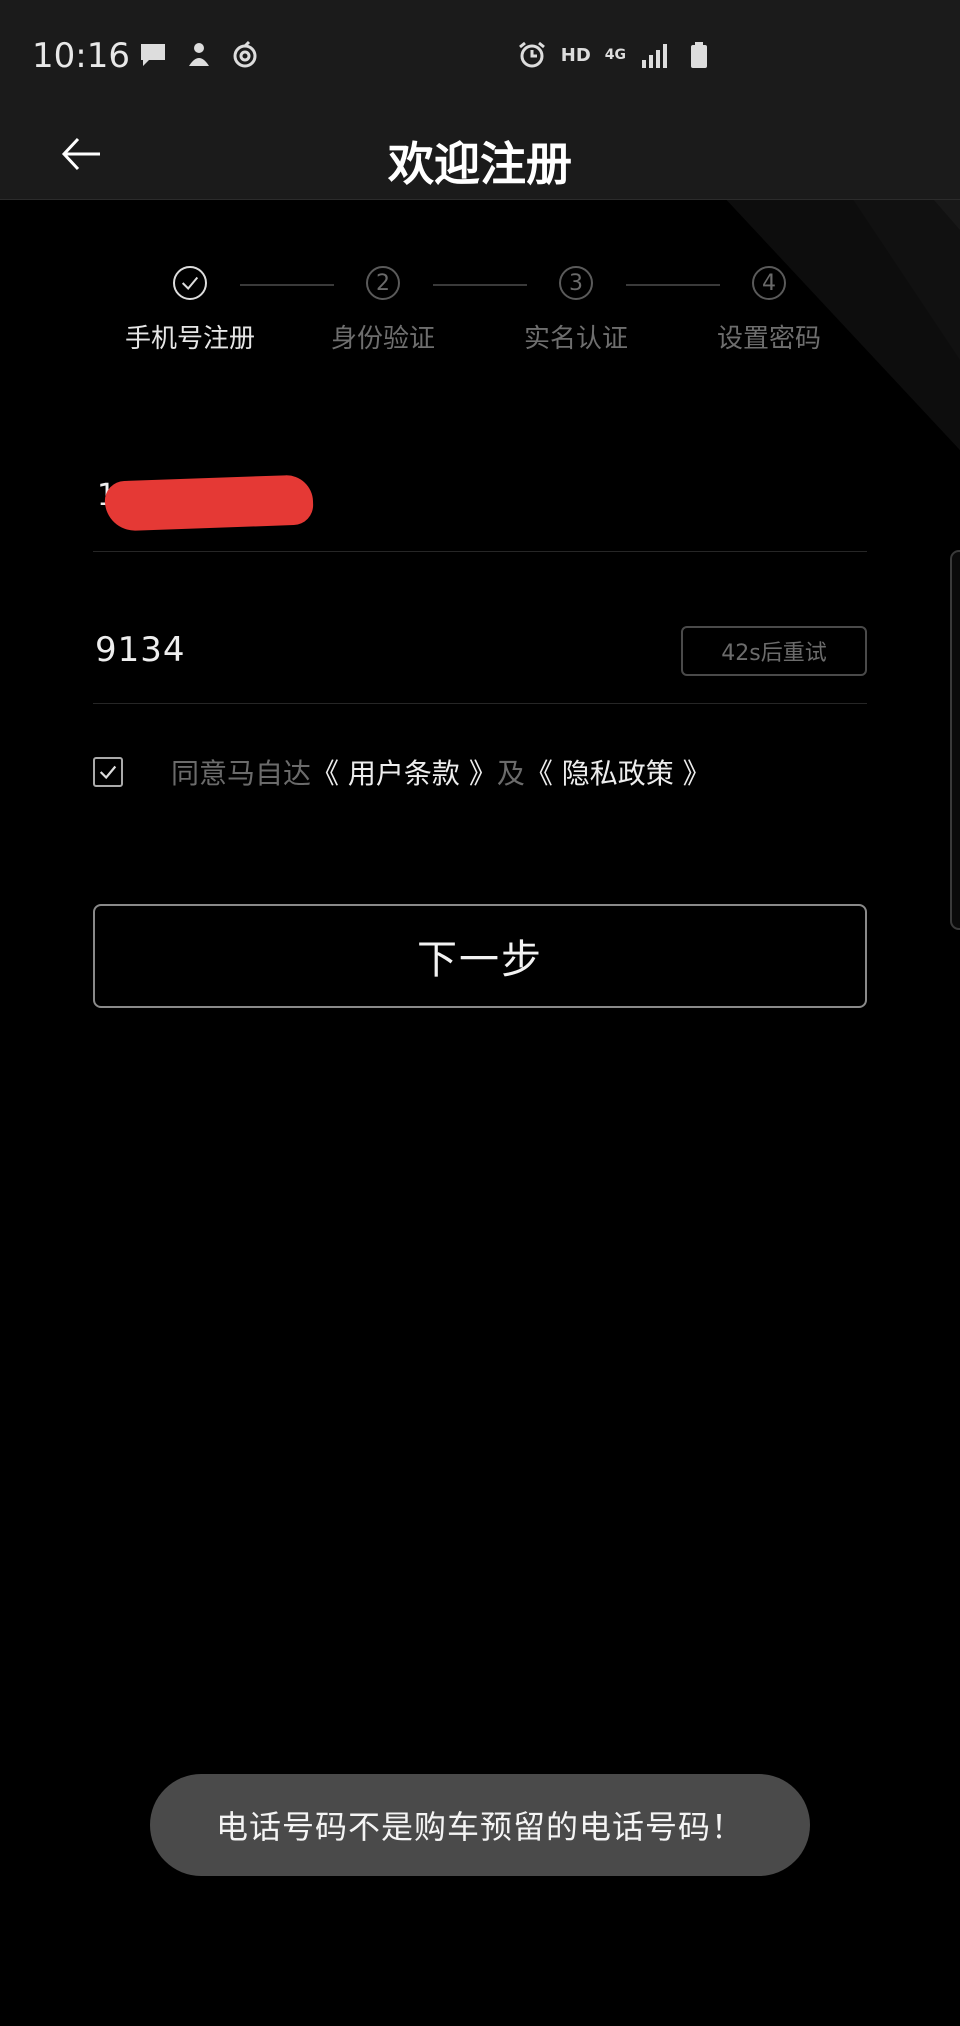 This screenshot has height=2026, width=960. Describe the element at coordinates (189, 339) in the screenshot. I see `step-label: 手机号注册` at that location.